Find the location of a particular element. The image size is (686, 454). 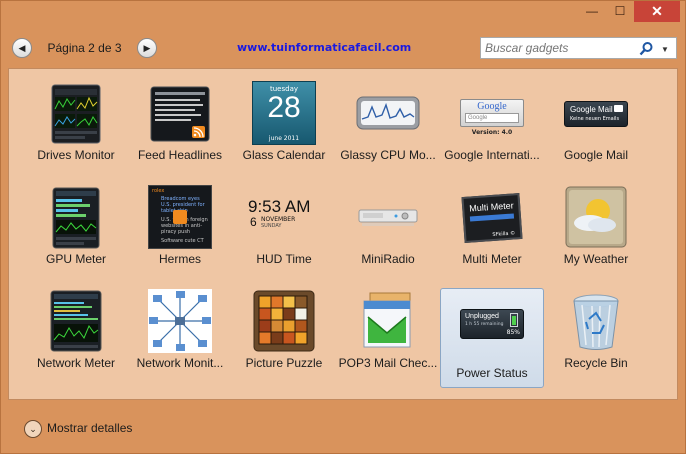

search-options-dropdown: ▼ is located at coordinates (665, 49).